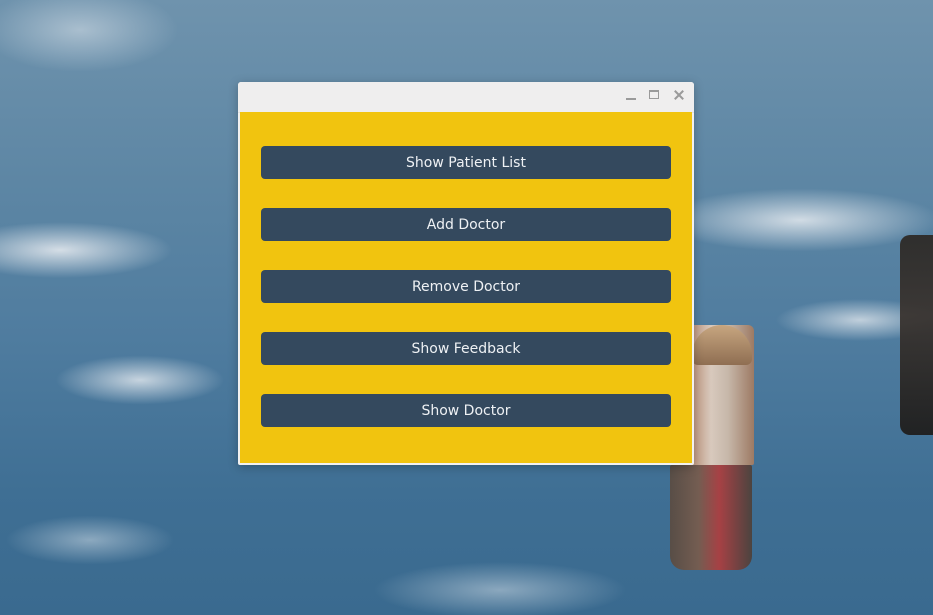  What do you see at coordinates (466, 348) in the screenshot?
I see `show-feedback-button: Show Feedback` at bounding box center [466, 348].